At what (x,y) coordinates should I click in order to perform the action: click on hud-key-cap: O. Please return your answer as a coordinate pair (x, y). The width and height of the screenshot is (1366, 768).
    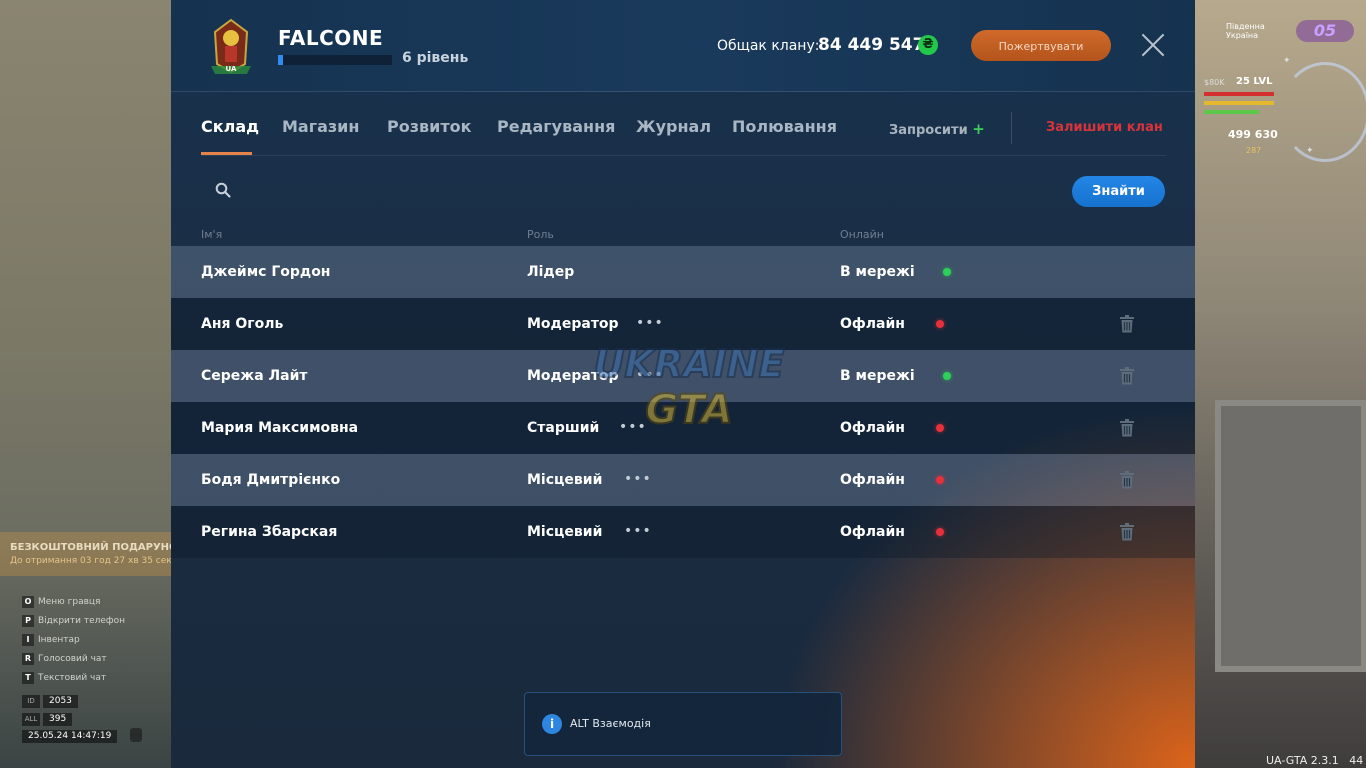
    Looking at the image, I should click on (28, 601).